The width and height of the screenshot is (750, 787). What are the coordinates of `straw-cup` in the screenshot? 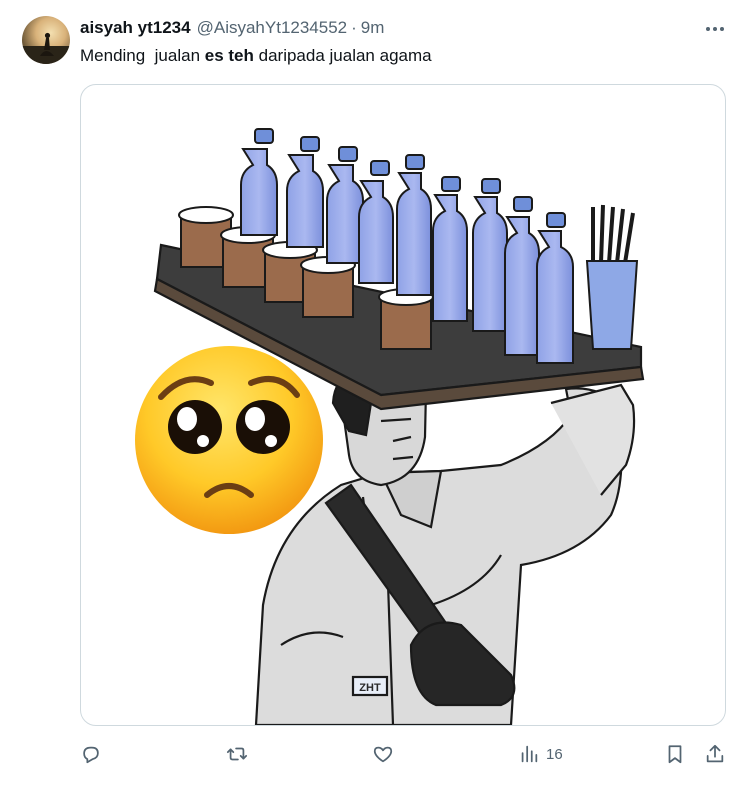 It's located at (612, 277).